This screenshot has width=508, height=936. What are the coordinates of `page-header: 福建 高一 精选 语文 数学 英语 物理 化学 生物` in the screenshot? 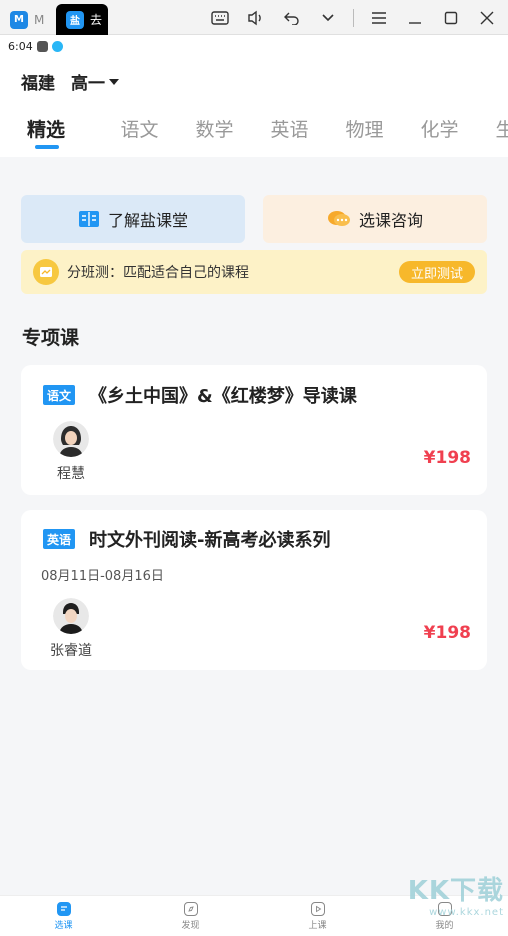 It's located at (254, 107).